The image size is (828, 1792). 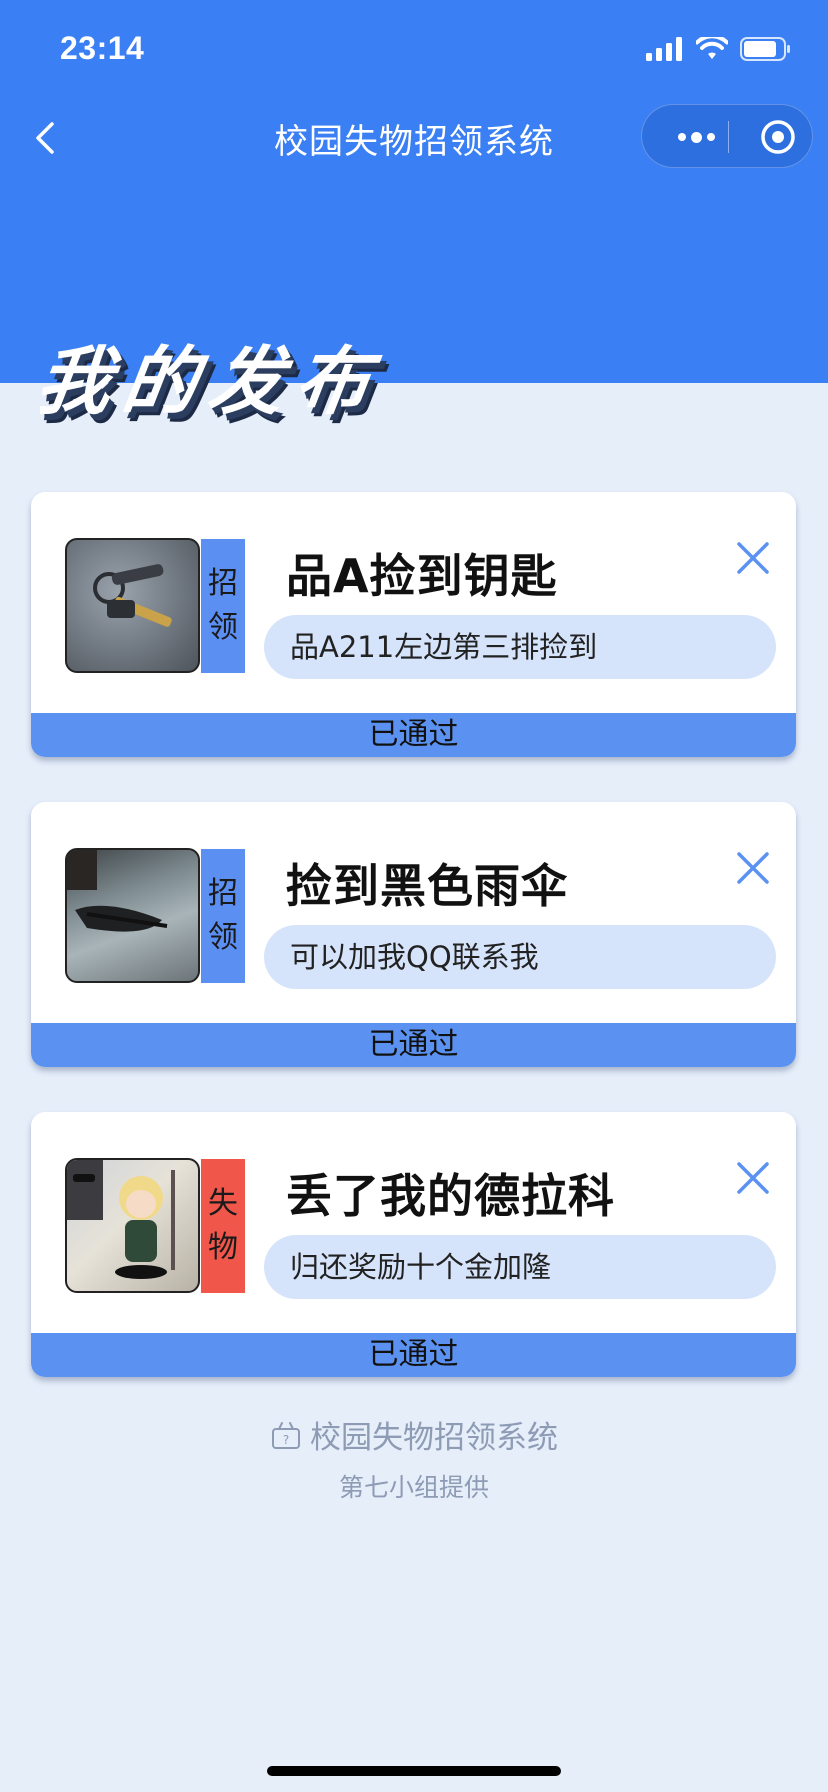 I want to click on navigation-bar: 校园失物招领系统, so click(x=414, y=140).